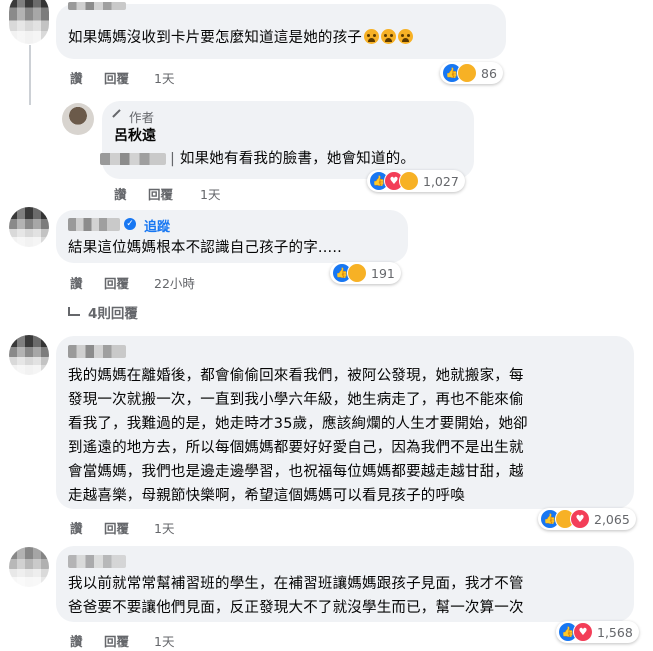 This screenshot has width=653, height=651. I want to click on author-badge: 作者, so click(133, 116).